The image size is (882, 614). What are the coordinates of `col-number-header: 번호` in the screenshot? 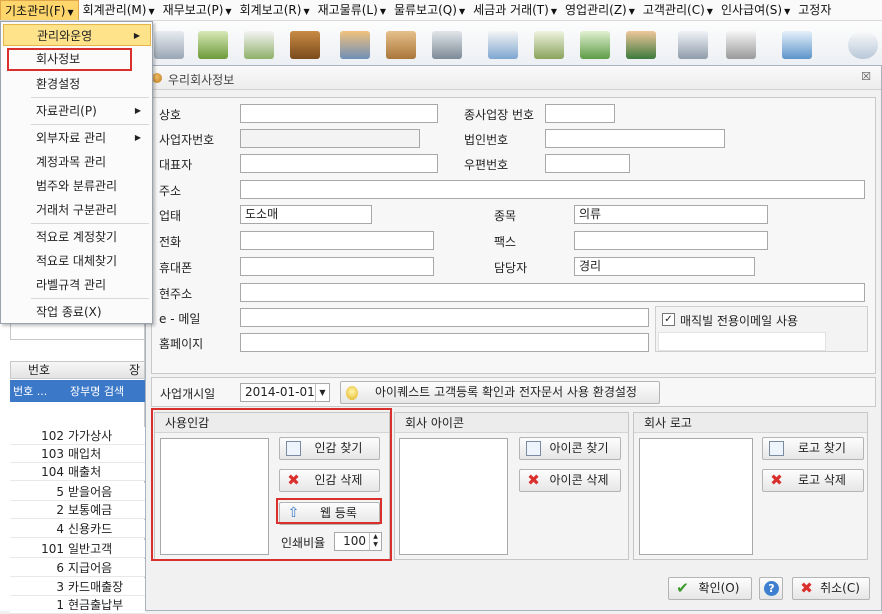 It's located at (39, 370).